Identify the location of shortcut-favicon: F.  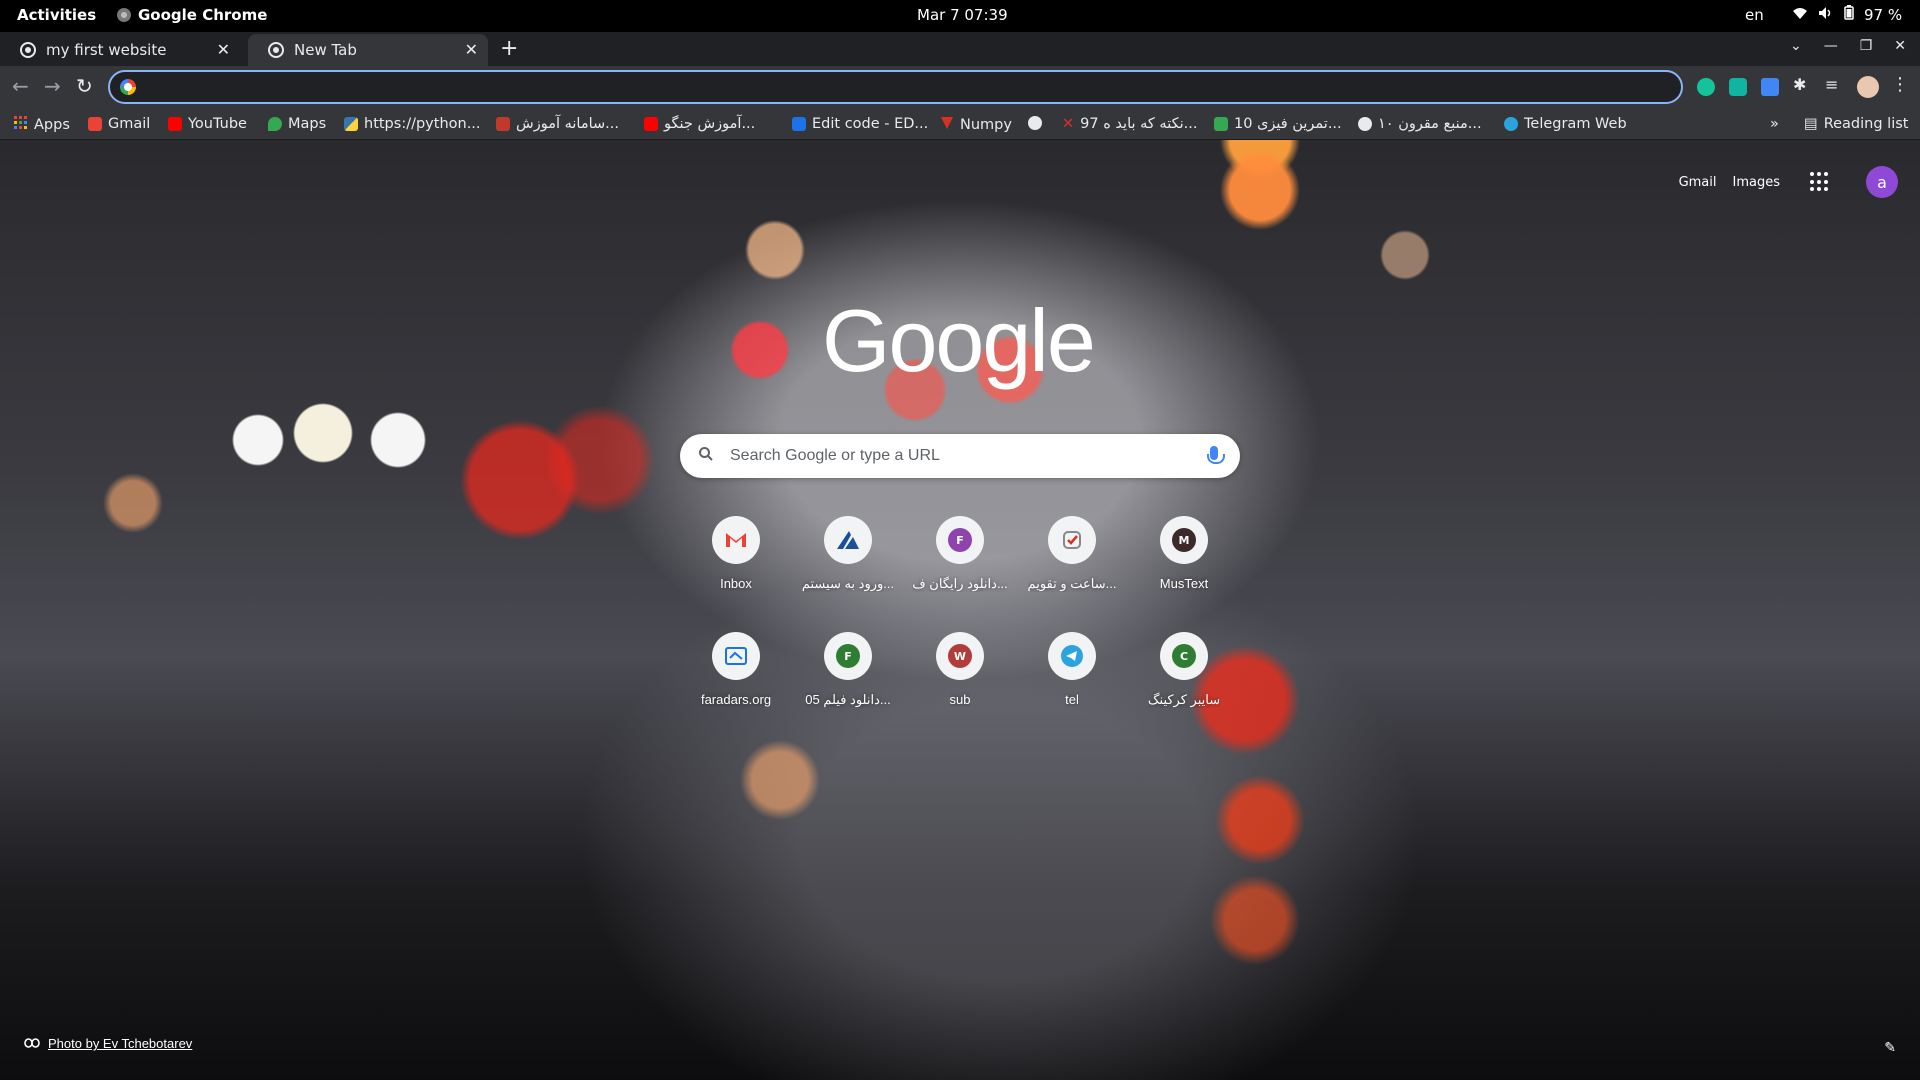
(960, 540).